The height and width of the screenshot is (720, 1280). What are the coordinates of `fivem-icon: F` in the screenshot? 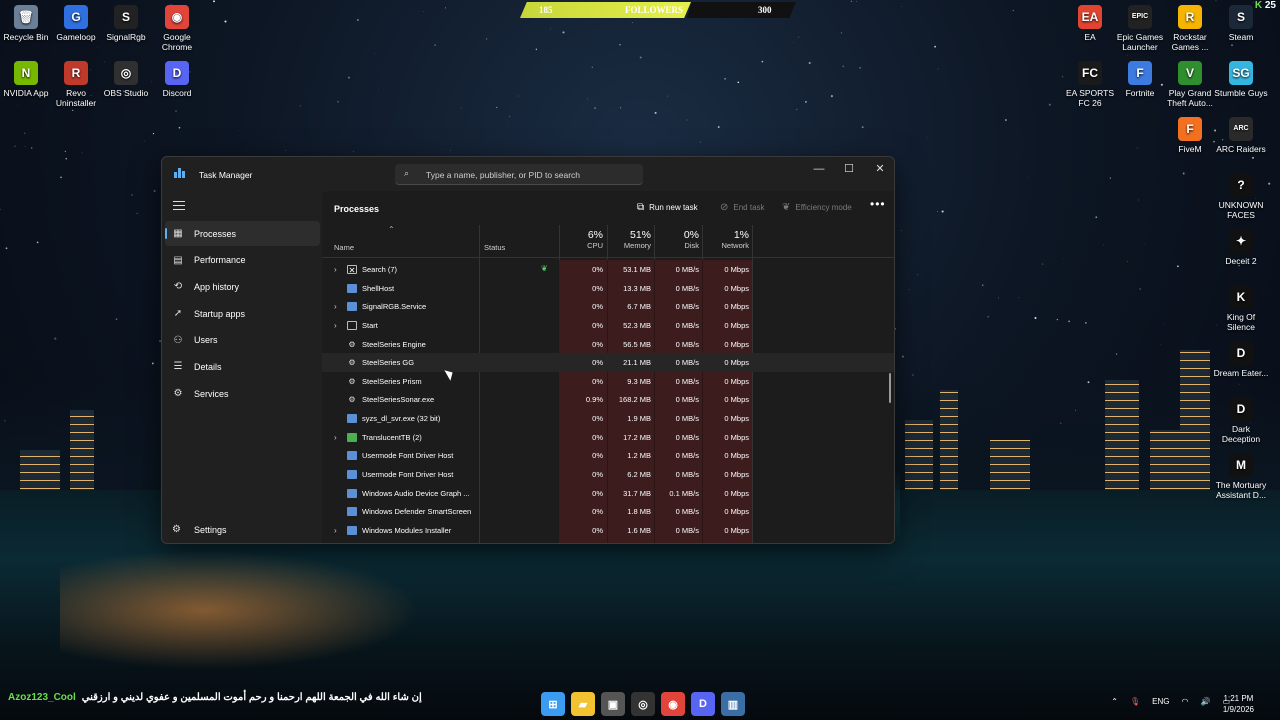 It's located at (1190, 129).